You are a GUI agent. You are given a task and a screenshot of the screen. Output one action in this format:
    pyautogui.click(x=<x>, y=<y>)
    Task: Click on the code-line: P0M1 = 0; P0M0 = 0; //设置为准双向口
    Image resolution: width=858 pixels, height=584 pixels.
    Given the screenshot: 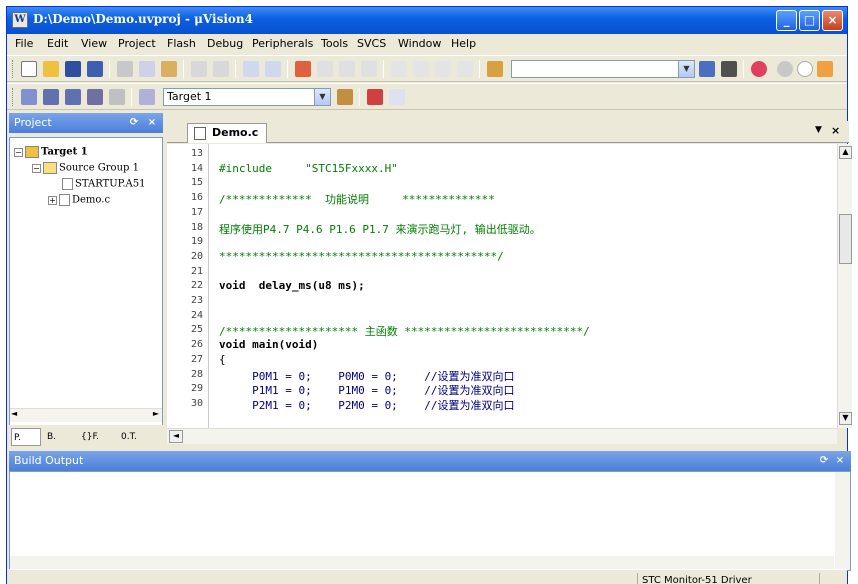 What is the action you would take?
    pyautogui.click(x=366, y=376)
    